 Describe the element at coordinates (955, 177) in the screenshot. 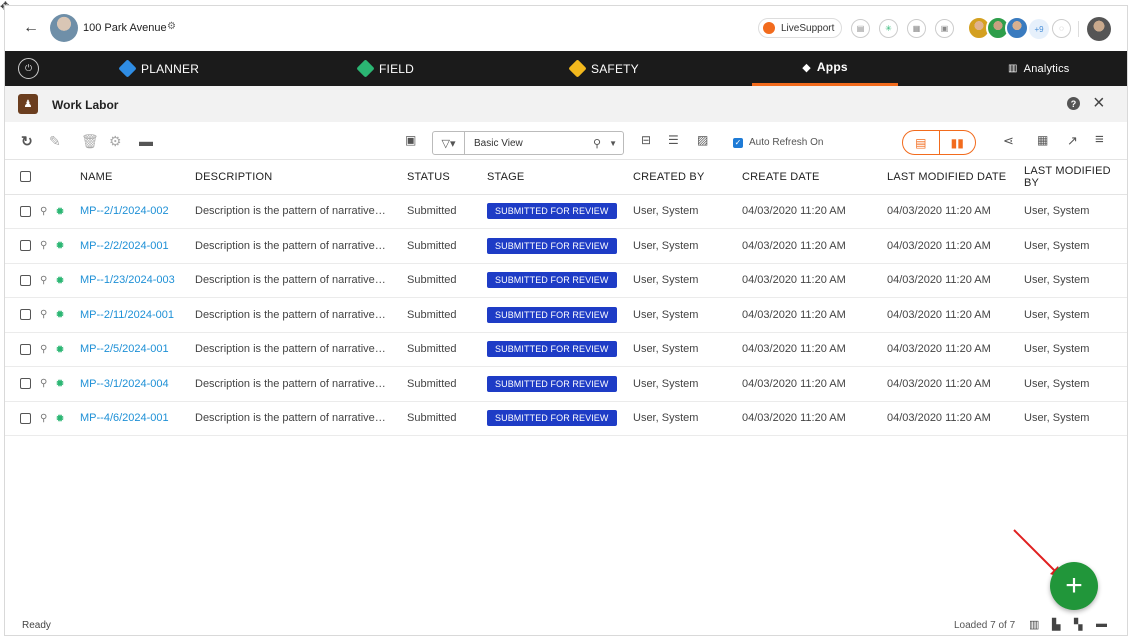

I see `col-last-modified-date: LAST MODIFIED DATE` at that location.